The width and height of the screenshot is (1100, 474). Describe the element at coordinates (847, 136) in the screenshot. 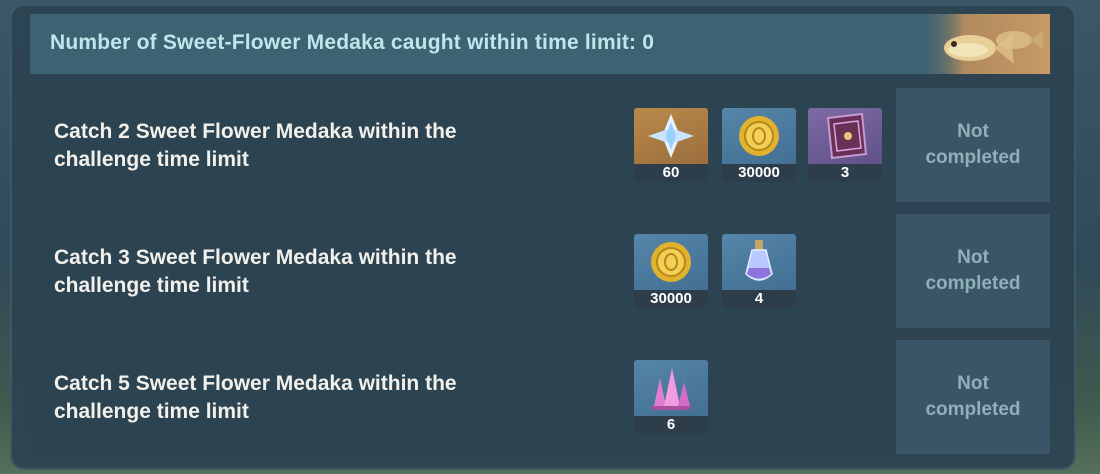

I see `book-icon` at that location.